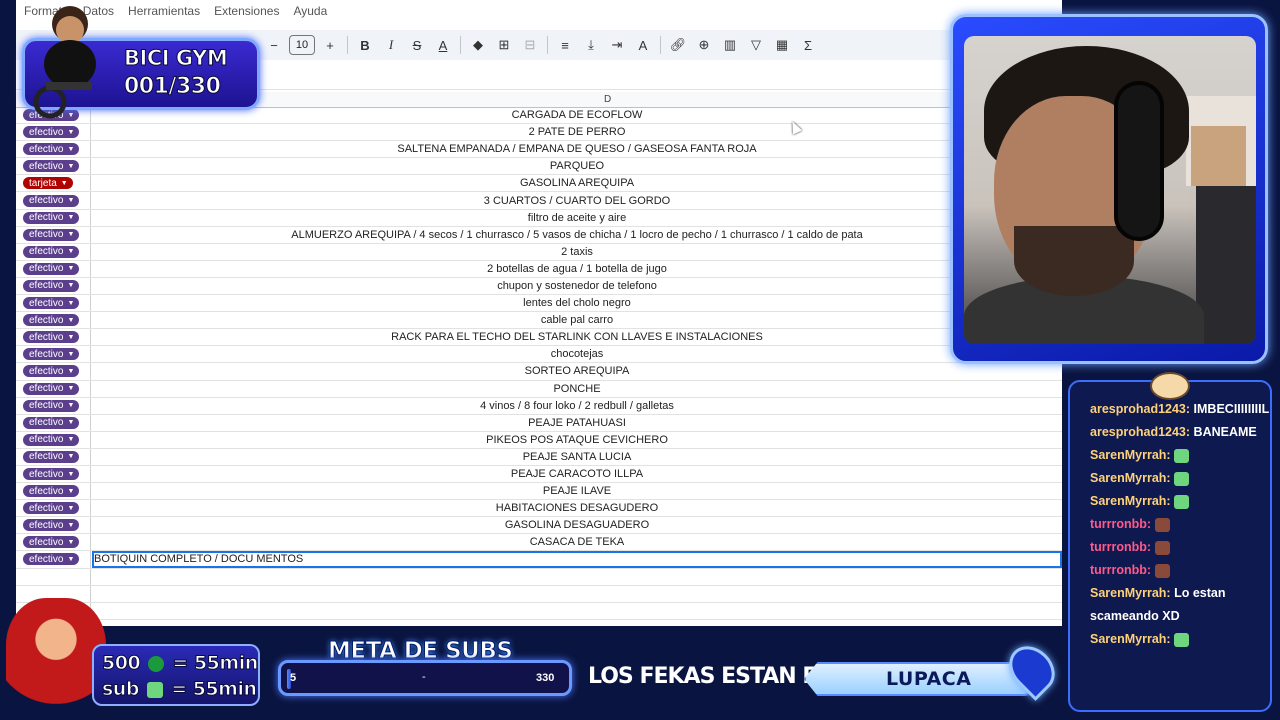 The image size is (1280, 720). I want to click on description-cell: lentes del cholo negro, so click(577, 303).